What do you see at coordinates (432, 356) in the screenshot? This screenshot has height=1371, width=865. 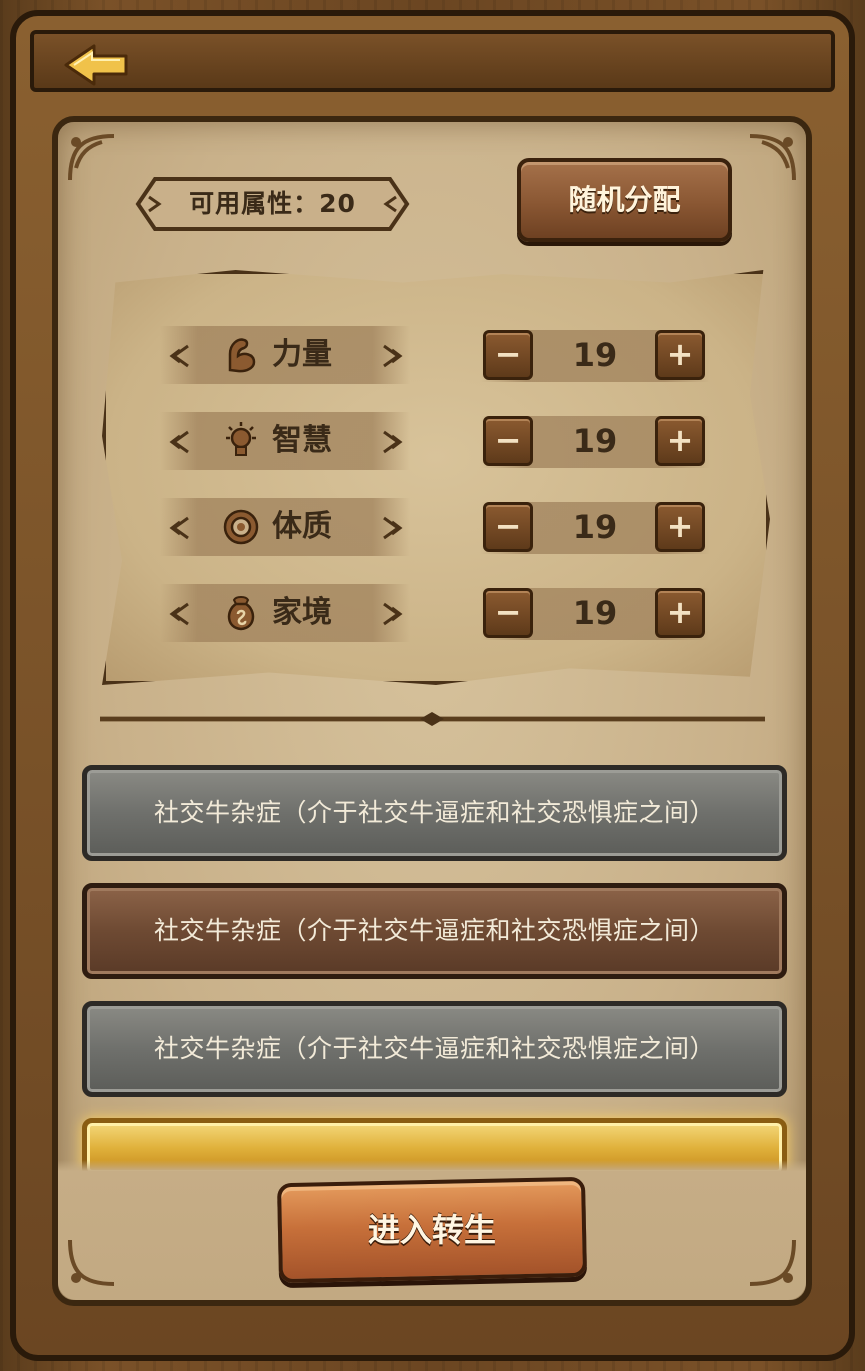 I see `attribute-row-strength: 力量 − 19 +` at bounding box center [432, 356].